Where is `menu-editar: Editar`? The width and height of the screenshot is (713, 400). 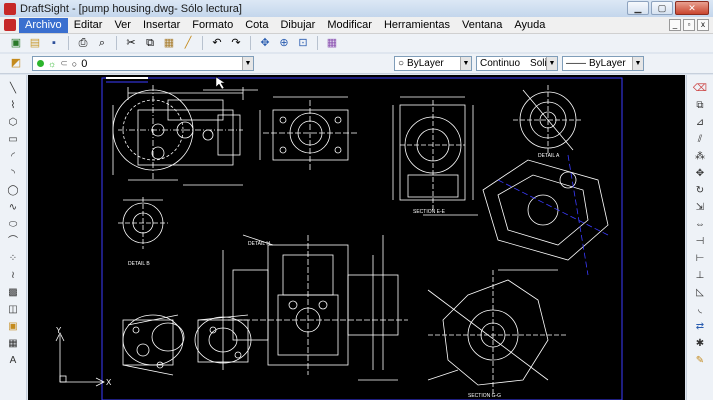
menu-editar: Editar is located at coordinates (88, 25).